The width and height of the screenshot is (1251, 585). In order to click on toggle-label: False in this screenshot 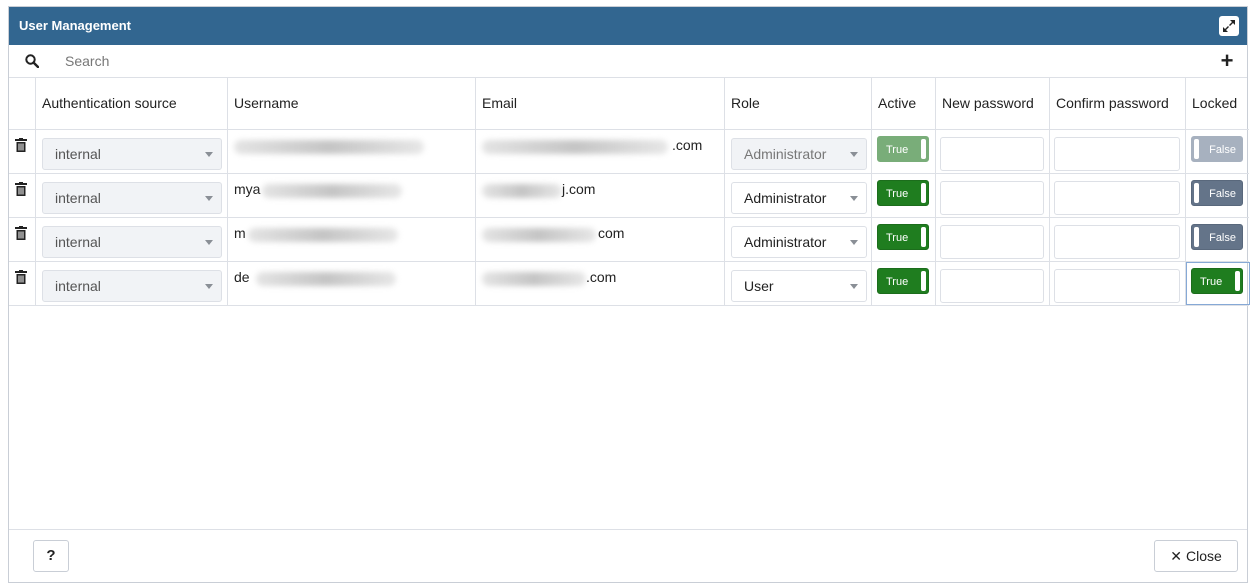, I will do `click(1222, 238)`.